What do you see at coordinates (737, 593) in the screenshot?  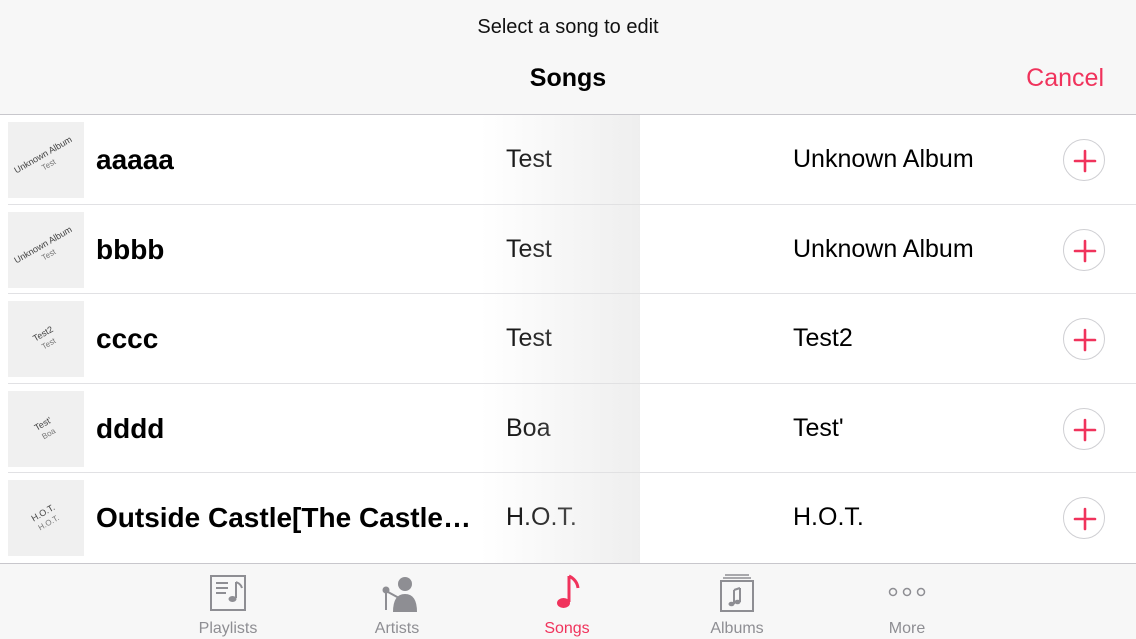 I see `albums-icon` at bounding box center [737, 593].